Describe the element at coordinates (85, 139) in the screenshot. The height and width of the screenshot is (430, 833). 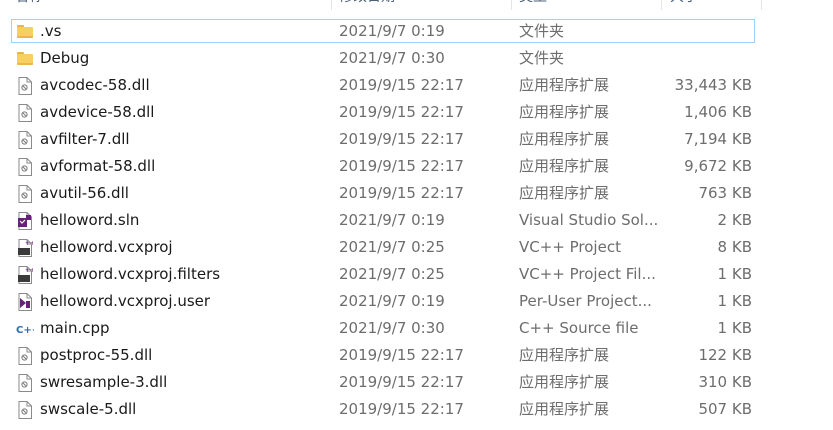
I see `file-name: avfilter-7.dll` at that location.